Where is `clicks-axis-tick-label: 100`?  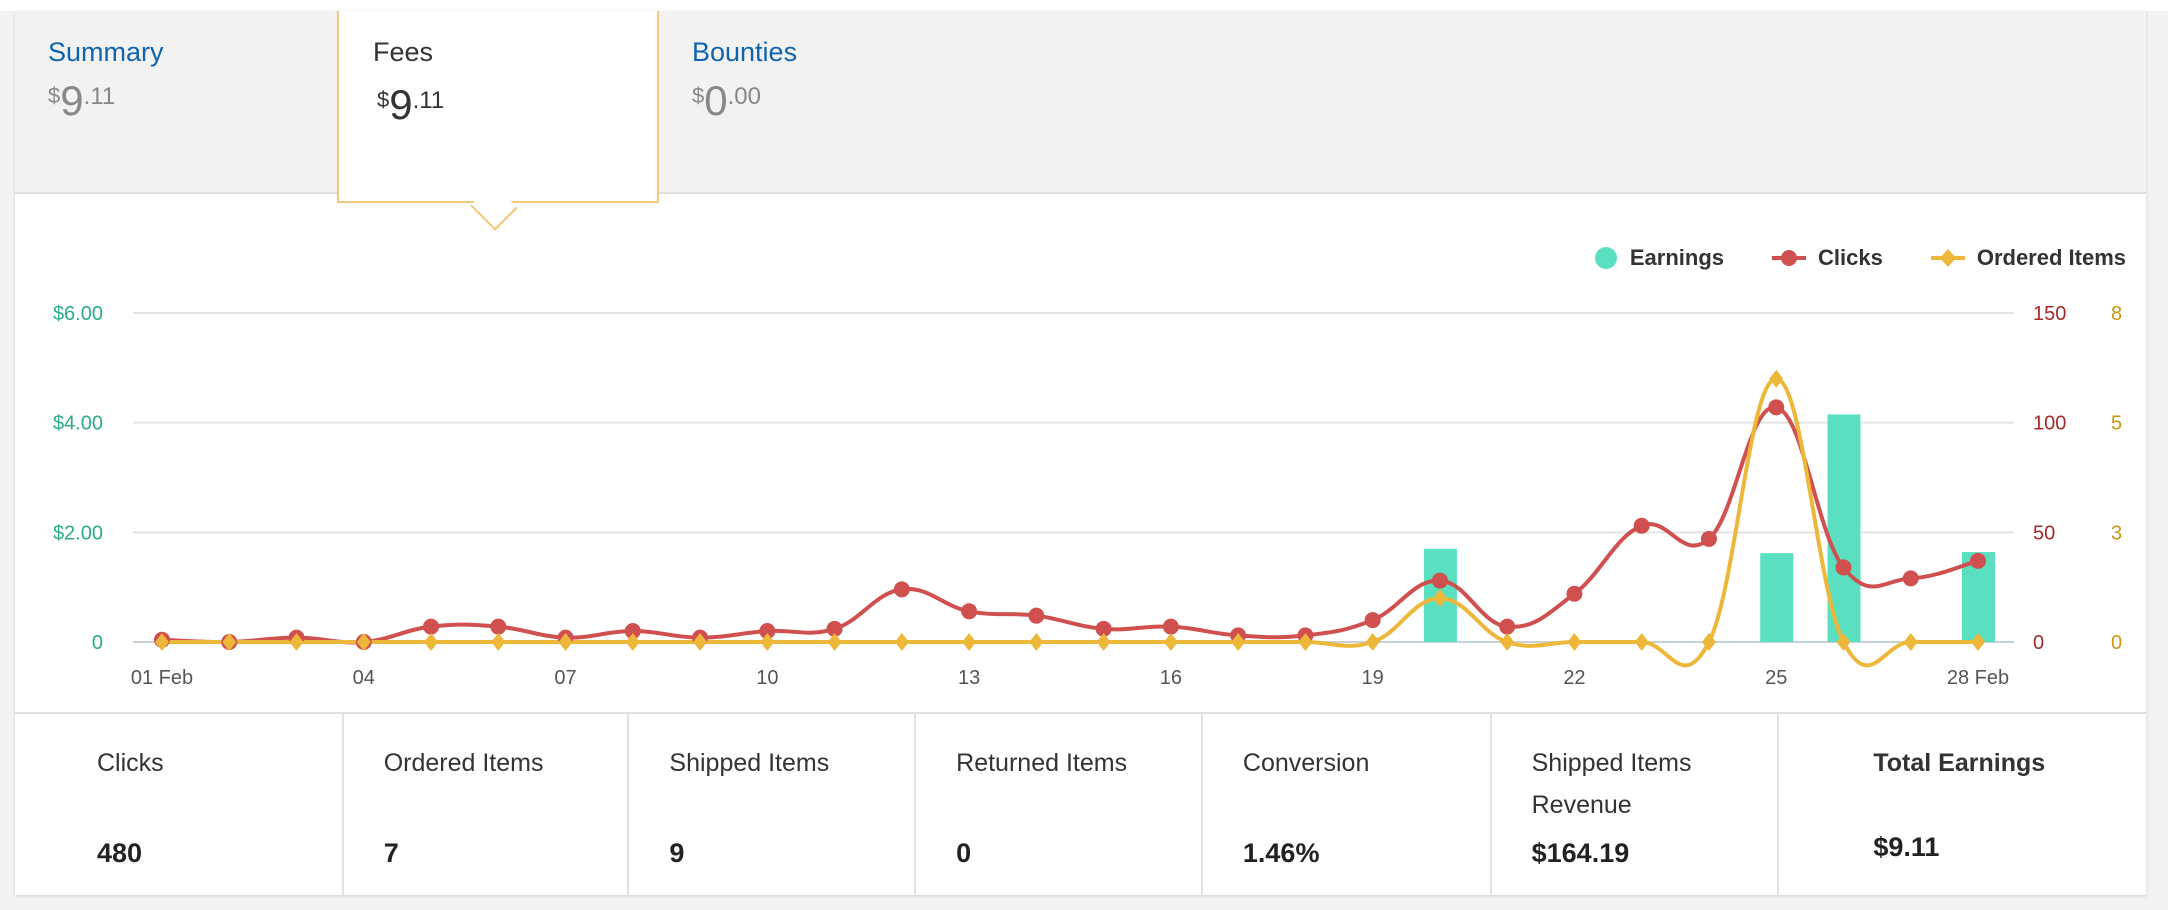
clicks-axis-tick-label: 100 is located at coordinates (2049, 424).